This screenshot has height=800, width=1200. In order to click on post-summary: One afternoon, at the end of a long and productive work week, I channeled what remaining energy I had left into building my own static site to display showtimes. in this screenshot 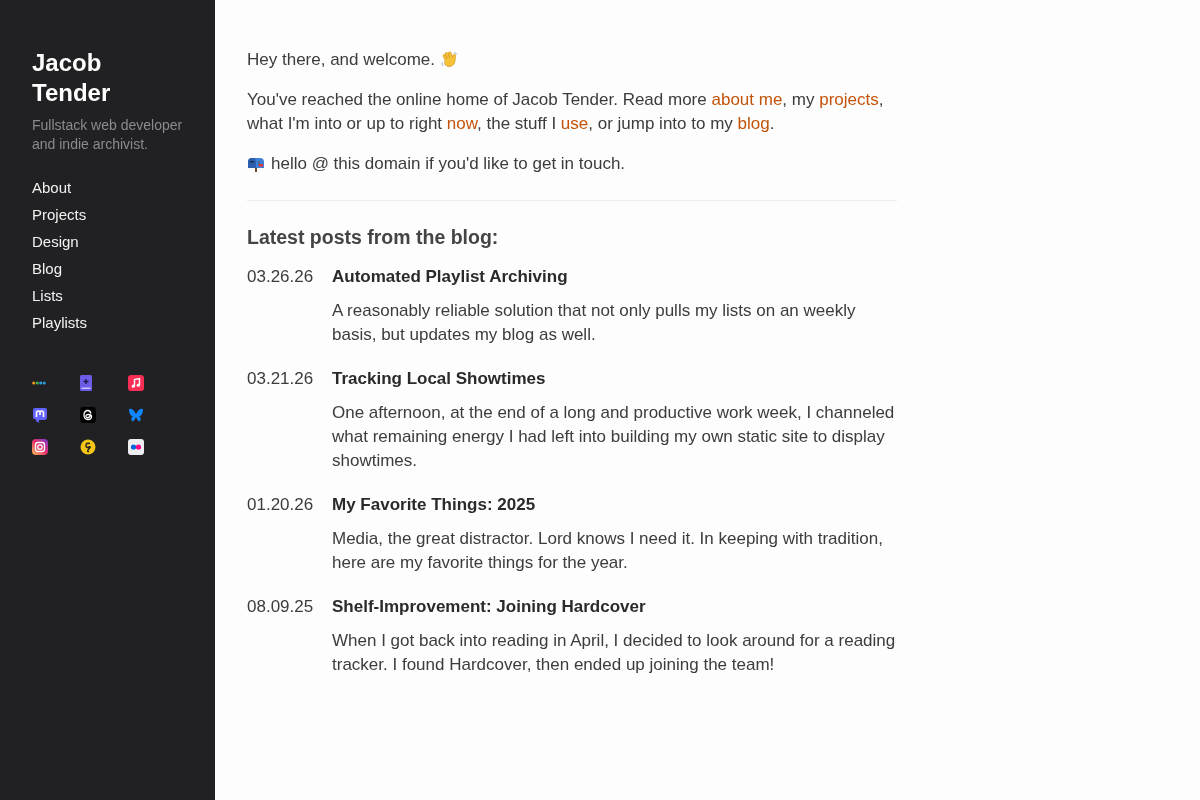, I will do `click(614, 437)`.